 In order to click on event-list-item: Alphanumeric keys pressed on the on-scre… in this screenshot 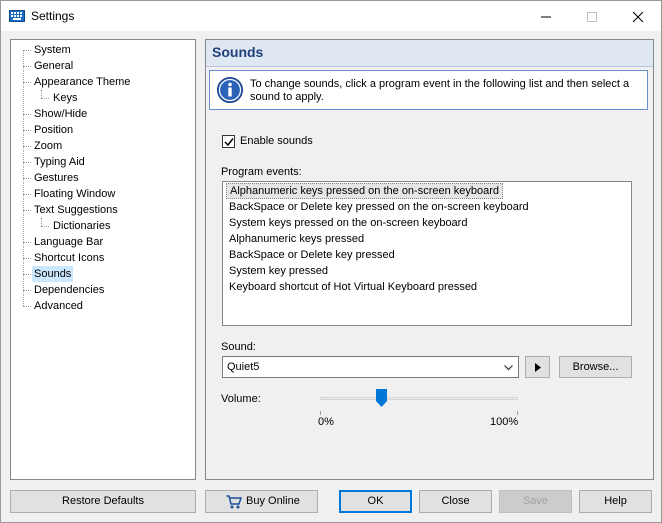, I will do `click(365, 191)`.